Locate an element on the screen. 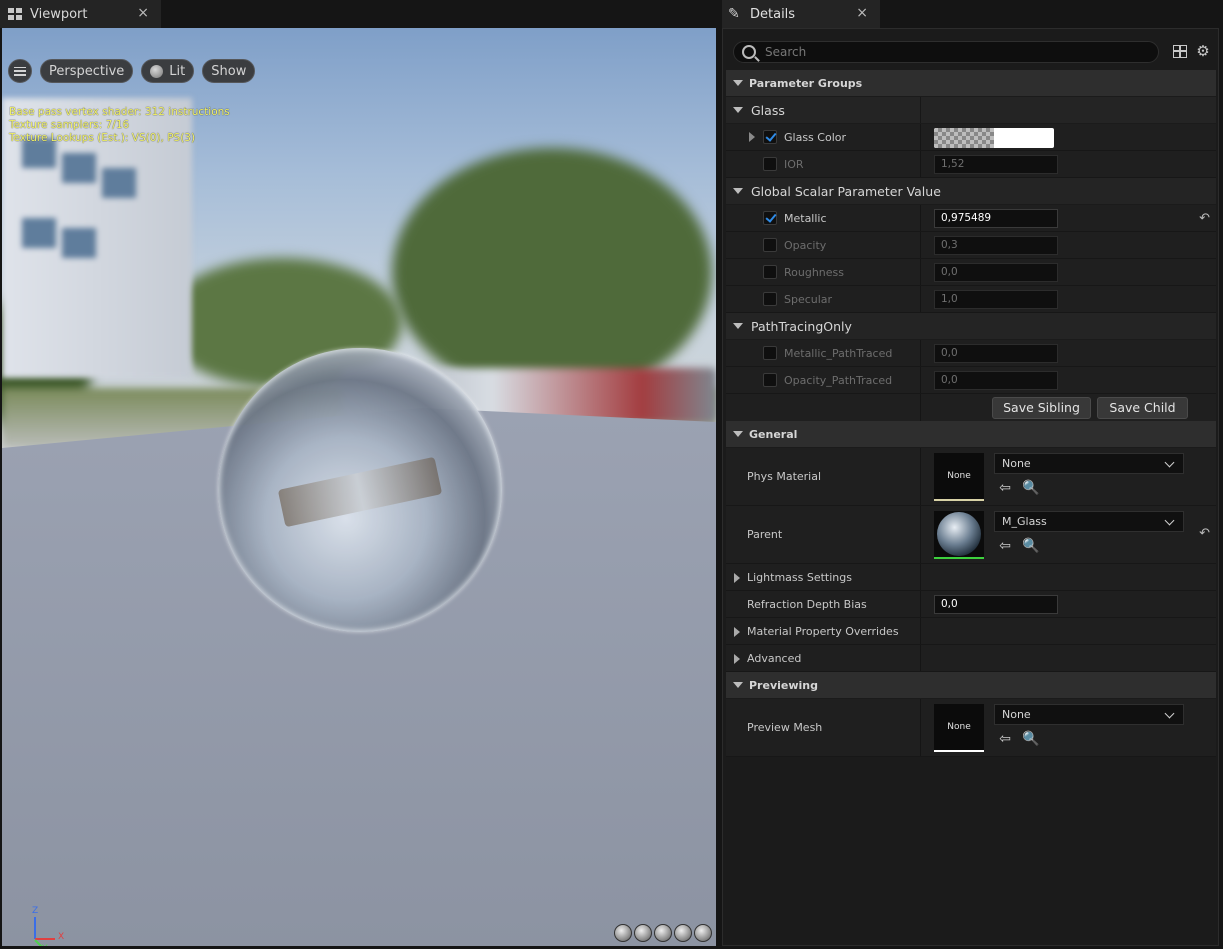  parent-label: Parent is located at coordinates (765, 534).